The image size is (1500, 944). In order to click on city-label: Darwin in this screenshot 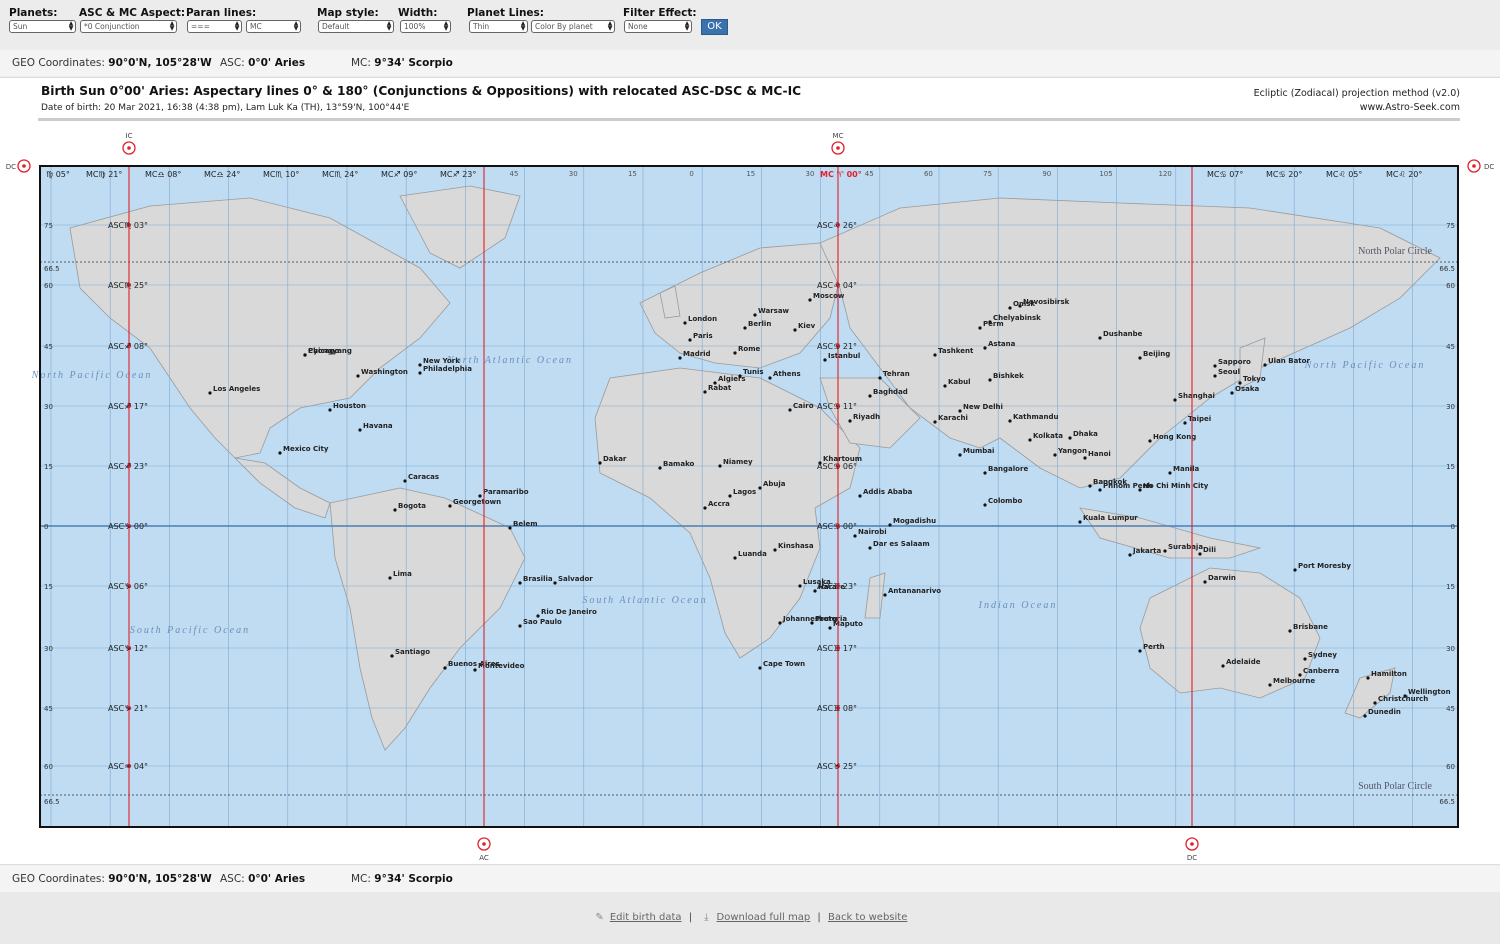, I will do `click(1222, 578)`.